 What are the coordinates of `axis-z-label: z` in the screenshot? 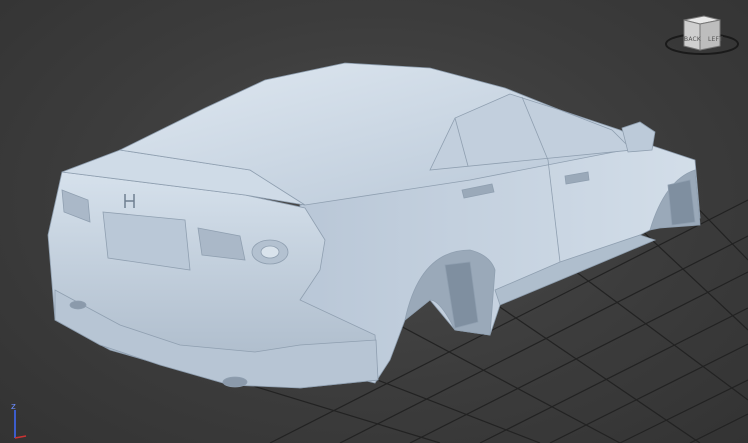 It's located at (13, 407).